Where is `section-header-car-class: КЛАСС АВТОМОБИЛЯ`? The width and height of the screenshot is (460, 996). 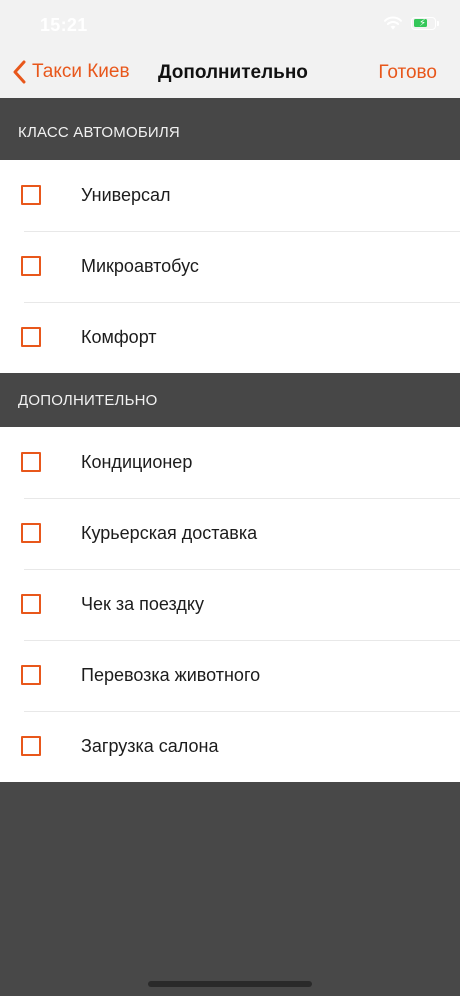
section-header-car-class: КЛАСС АВТОМОБИЛЯ is located at coordinates (230, 129).